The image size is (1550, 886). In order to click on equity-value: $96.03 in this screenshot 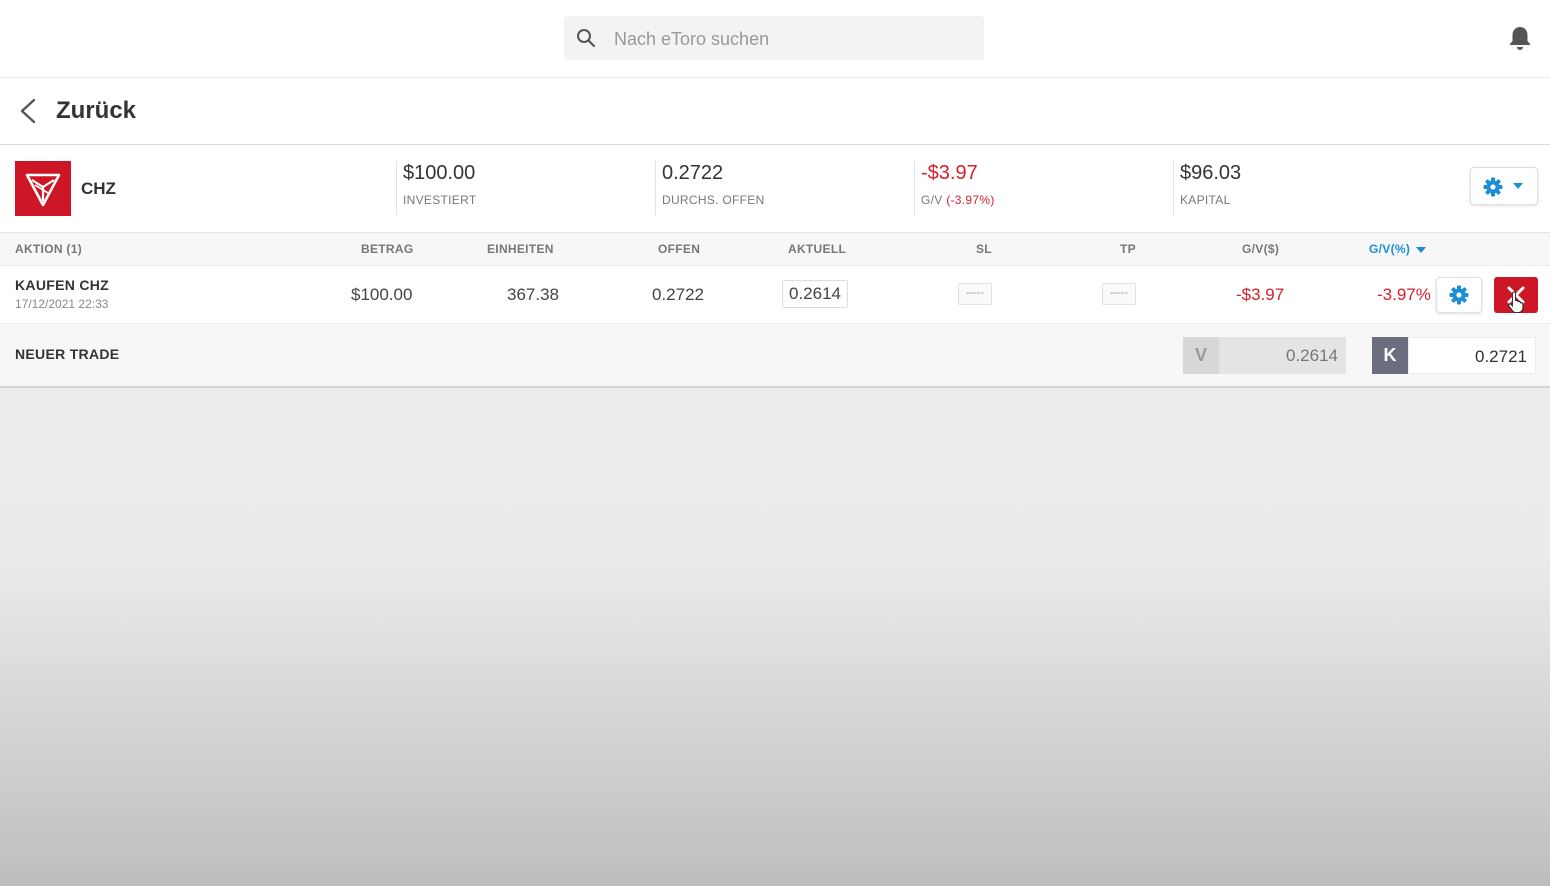, I will do `click(1211, 173)`.